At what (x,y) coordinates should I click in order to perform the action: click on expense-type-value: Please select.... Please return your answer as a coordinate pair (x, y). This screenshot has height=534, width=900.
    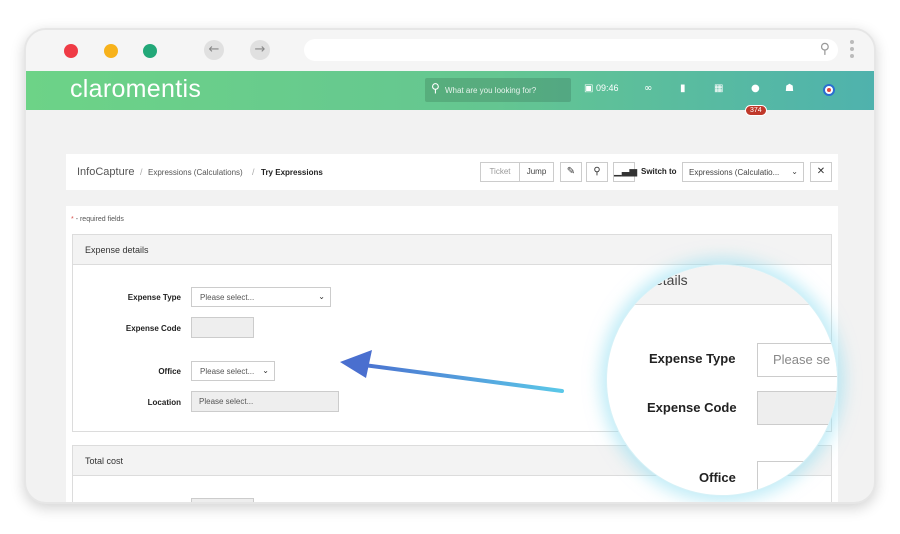
    Looking at the image, I should click on (227, 297).